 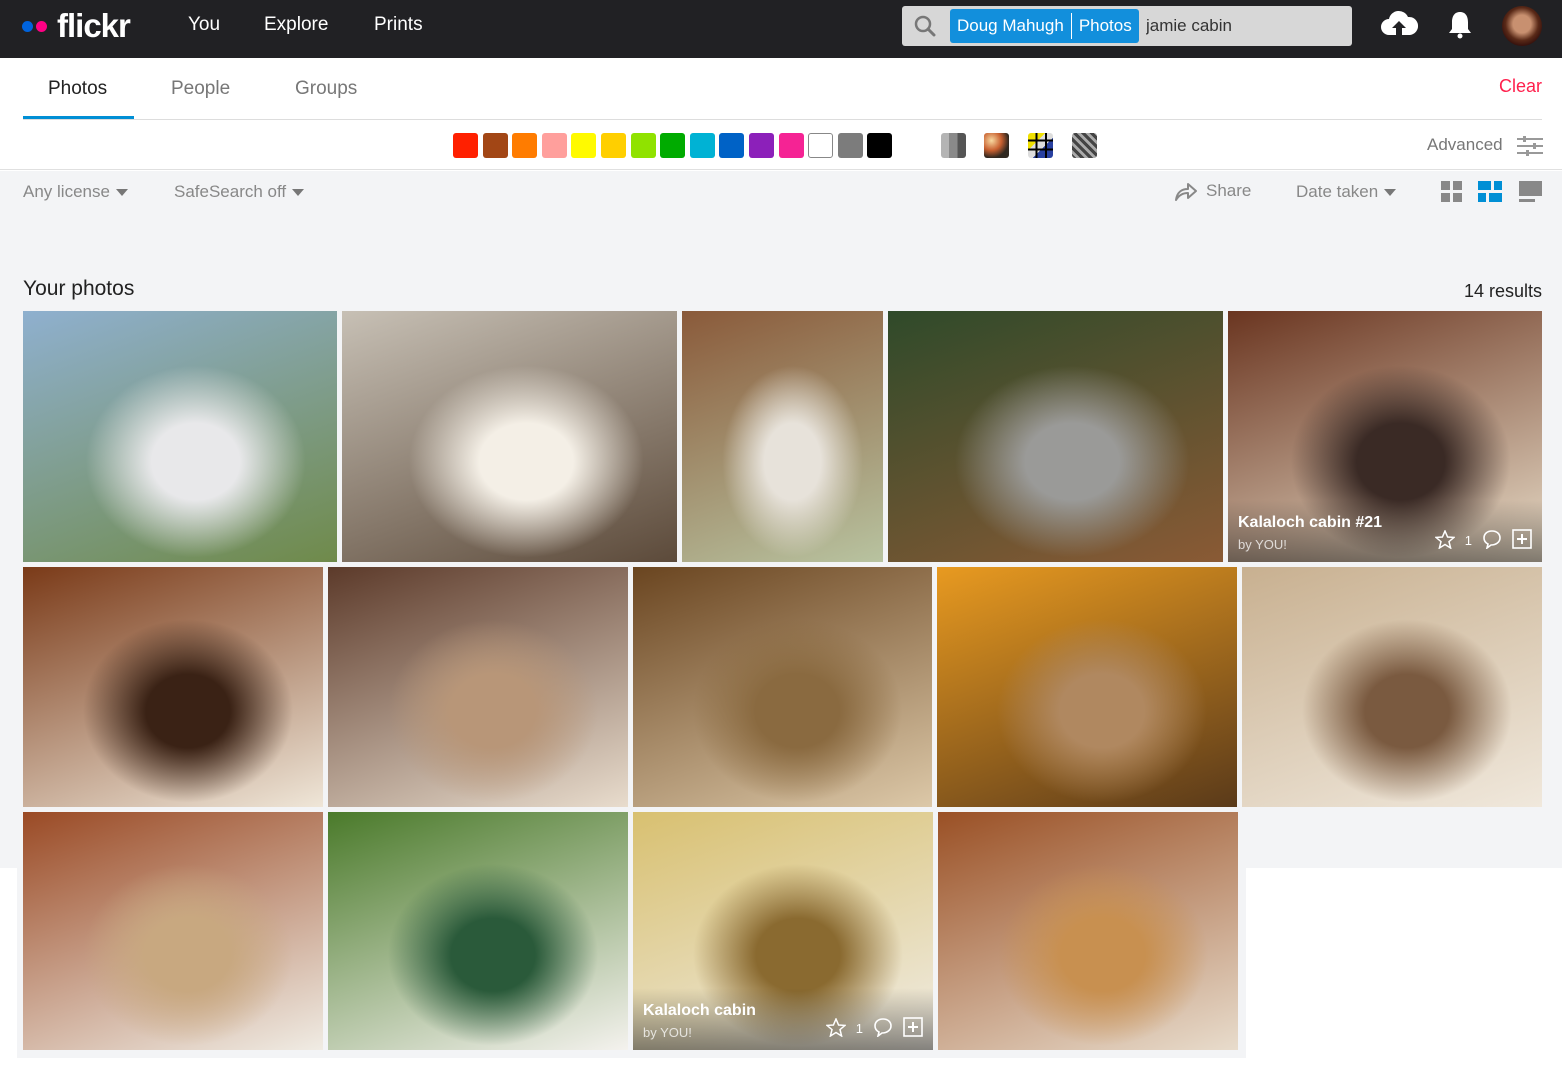 I want to click on advanced-search-button: Advanced, so click(x=1485, y=145).